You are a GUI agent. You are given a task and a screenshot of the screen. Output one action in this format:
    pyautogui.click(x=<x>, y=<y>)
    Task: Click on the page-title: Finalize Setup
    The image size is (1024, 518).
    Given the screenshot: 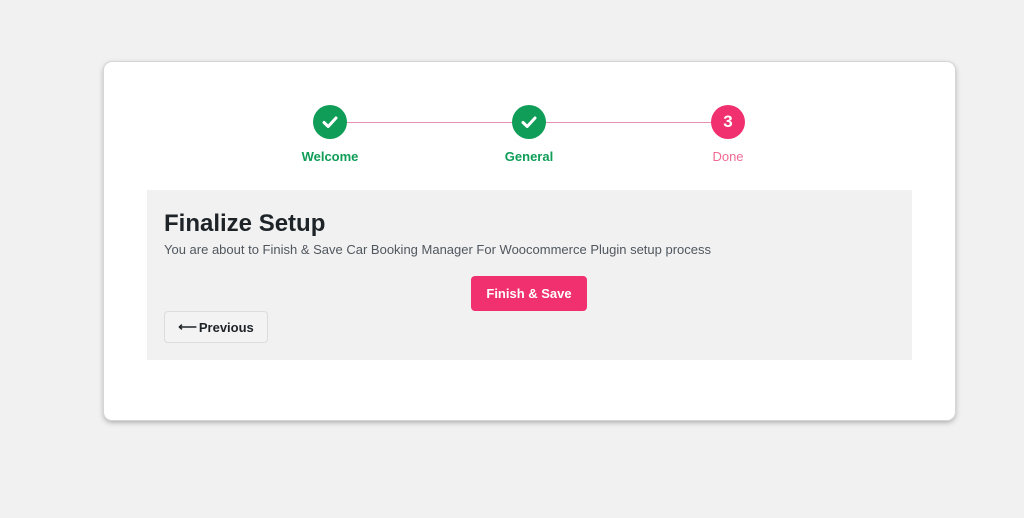 What is the action you would take?
    pyautogui.click(x=245, y=223)
    